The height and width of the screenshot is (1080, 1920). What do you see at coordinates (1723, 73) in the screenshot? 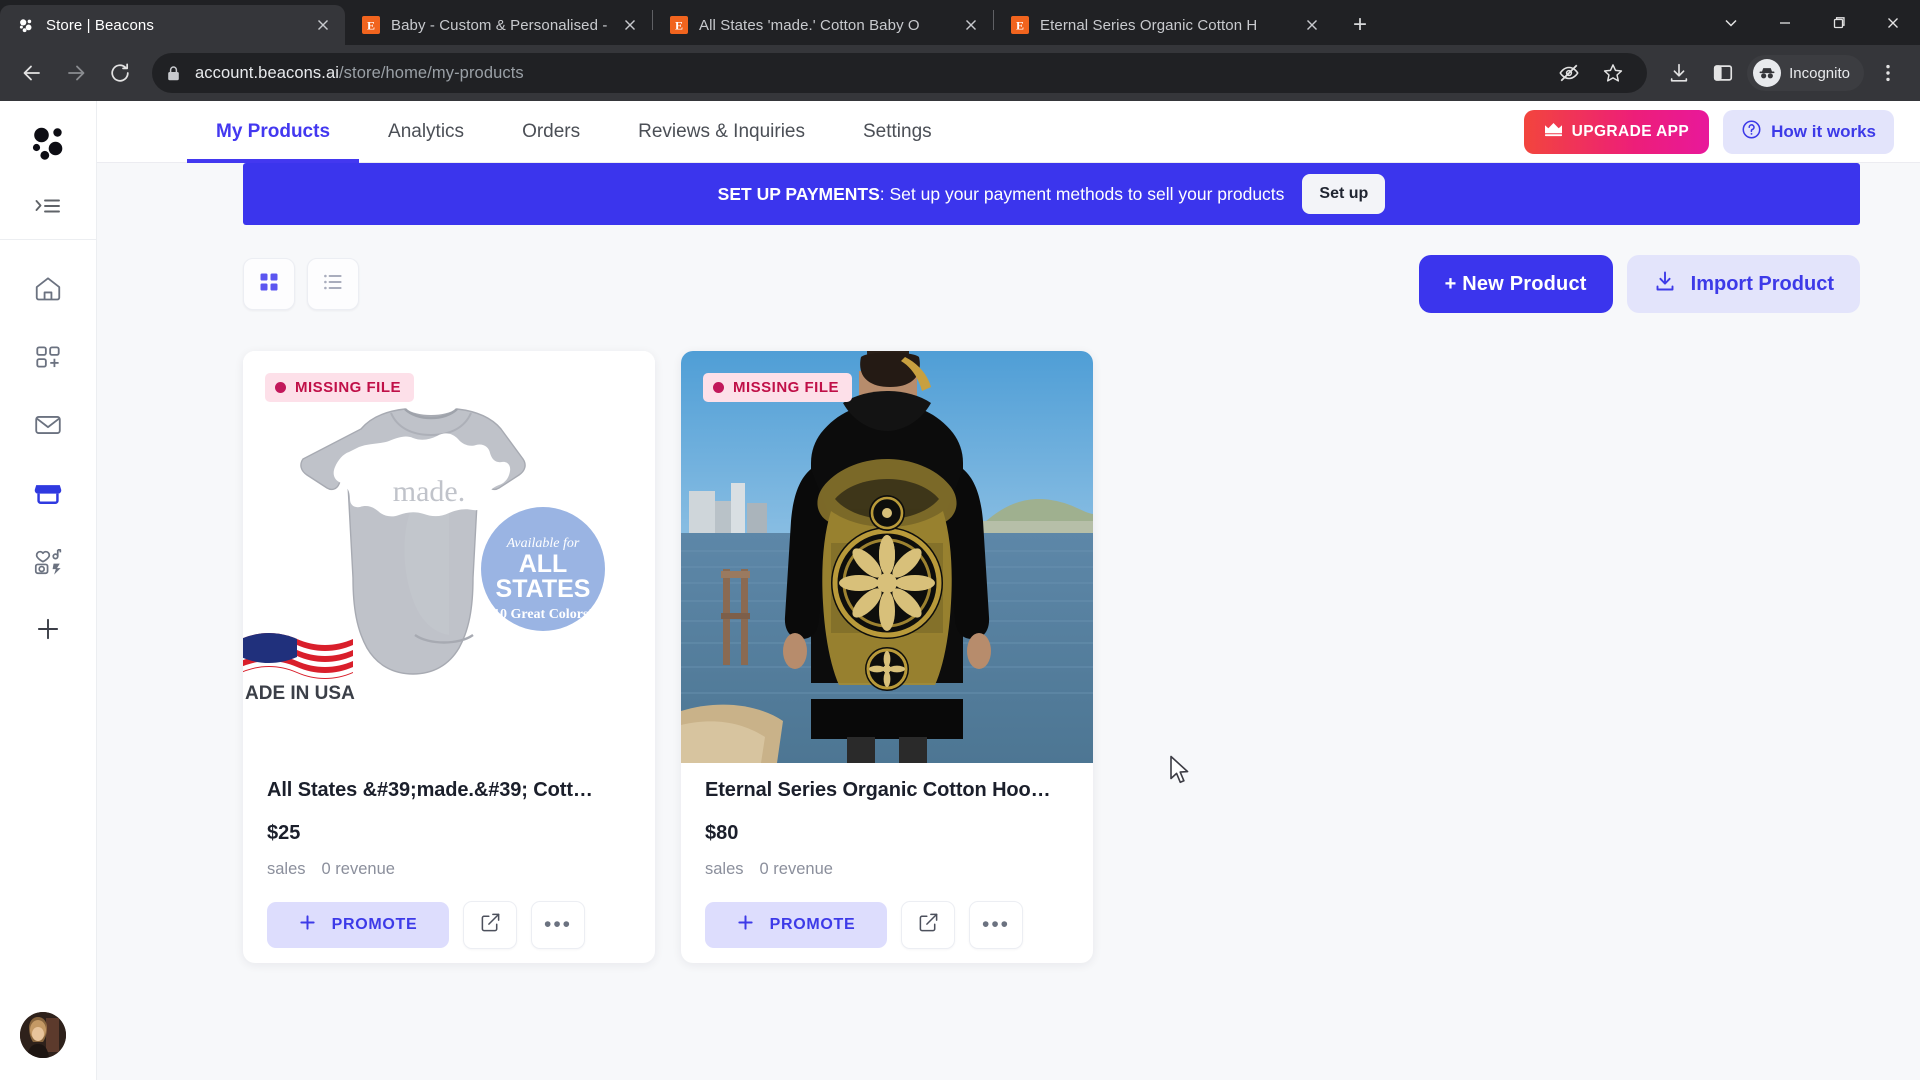
I see `side-panel-icon` at bounding box center [1723, 73].